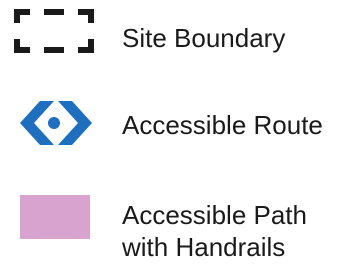  I want to click on legend-label-line-2: with Handrails, so click(204, 247).